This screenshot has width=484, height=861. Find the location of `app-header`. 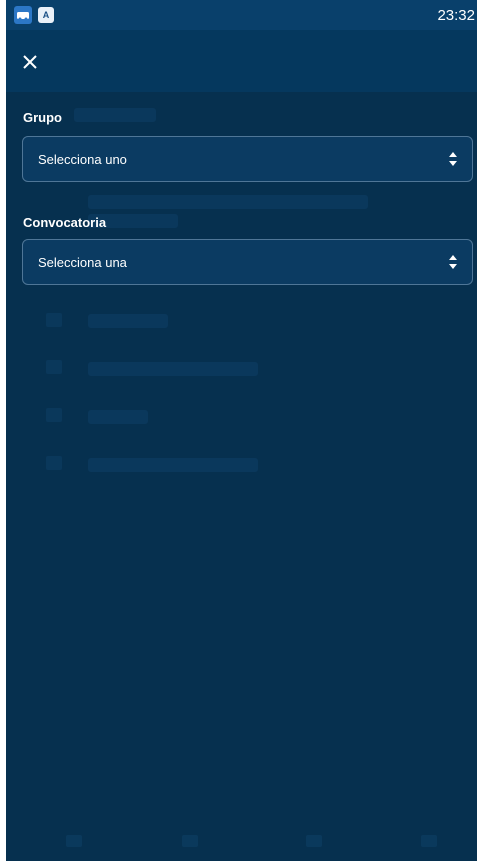

app-header is located at coordinates (241, 61).